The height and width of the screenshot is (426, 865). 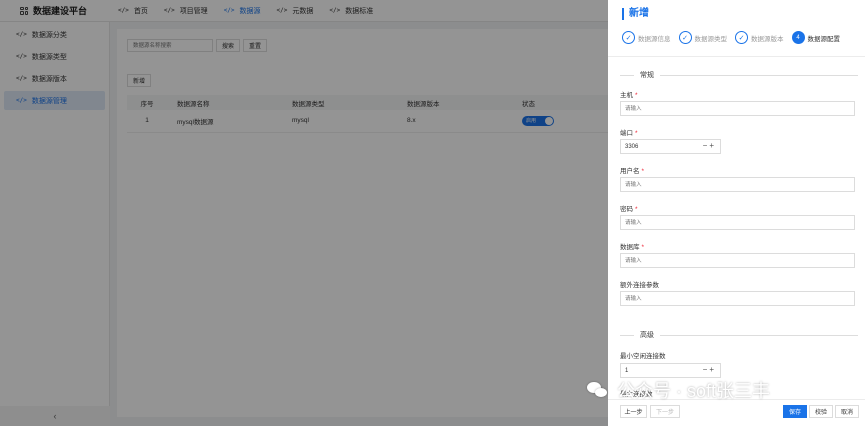 I want to click on drawer-title: 新增, so click(x=635, y=14).